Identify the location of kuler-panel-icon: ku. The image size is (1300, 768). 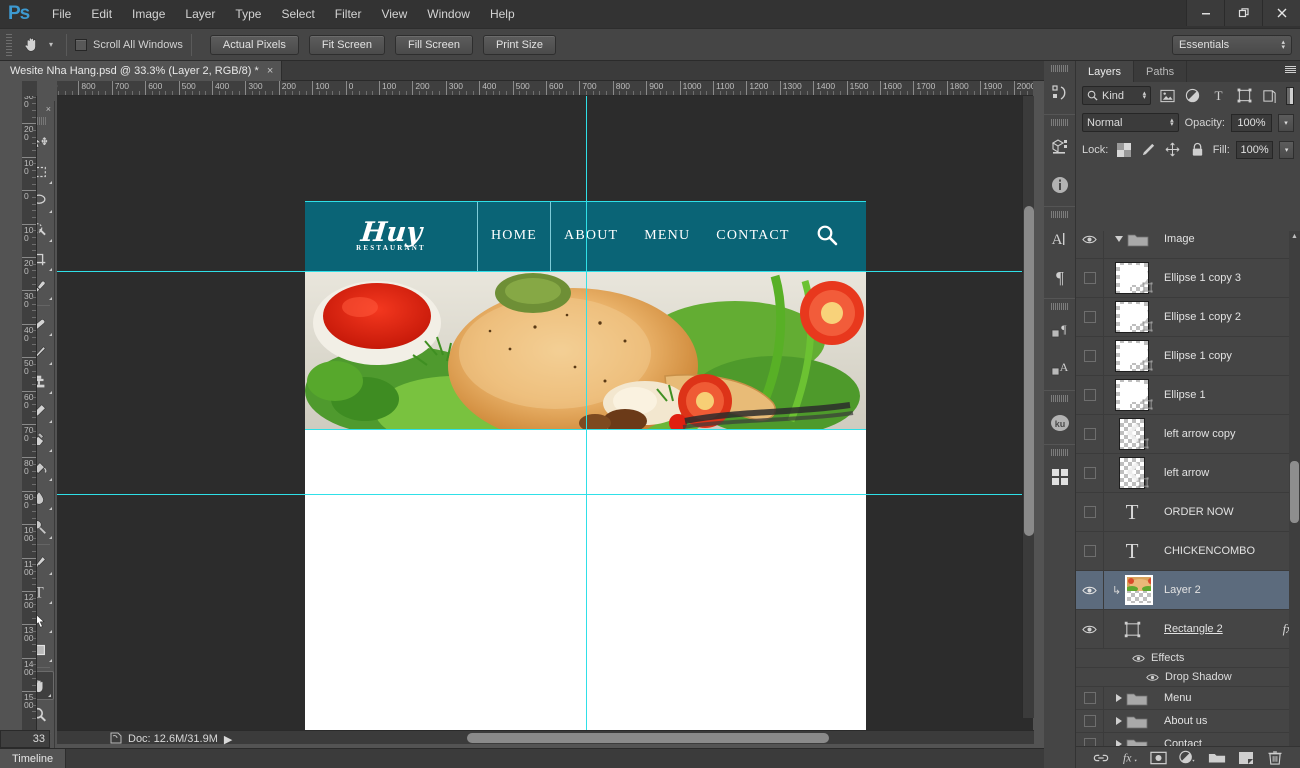
(1059, 423).